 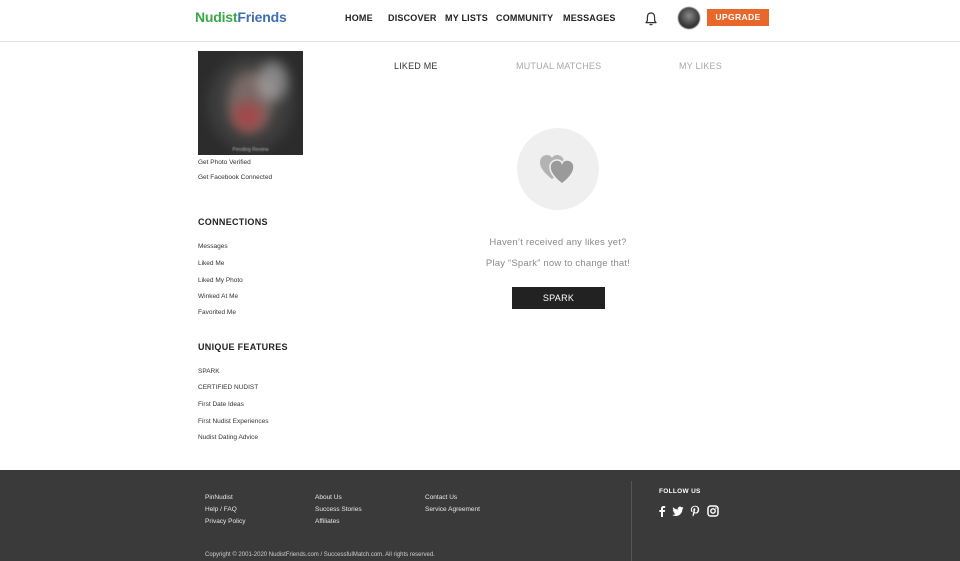 What do you see at coordinates (211, 263) in the screenshot?
I see `sidebar-item-liked-me: Liked Me` at bounding box center [211, 263].